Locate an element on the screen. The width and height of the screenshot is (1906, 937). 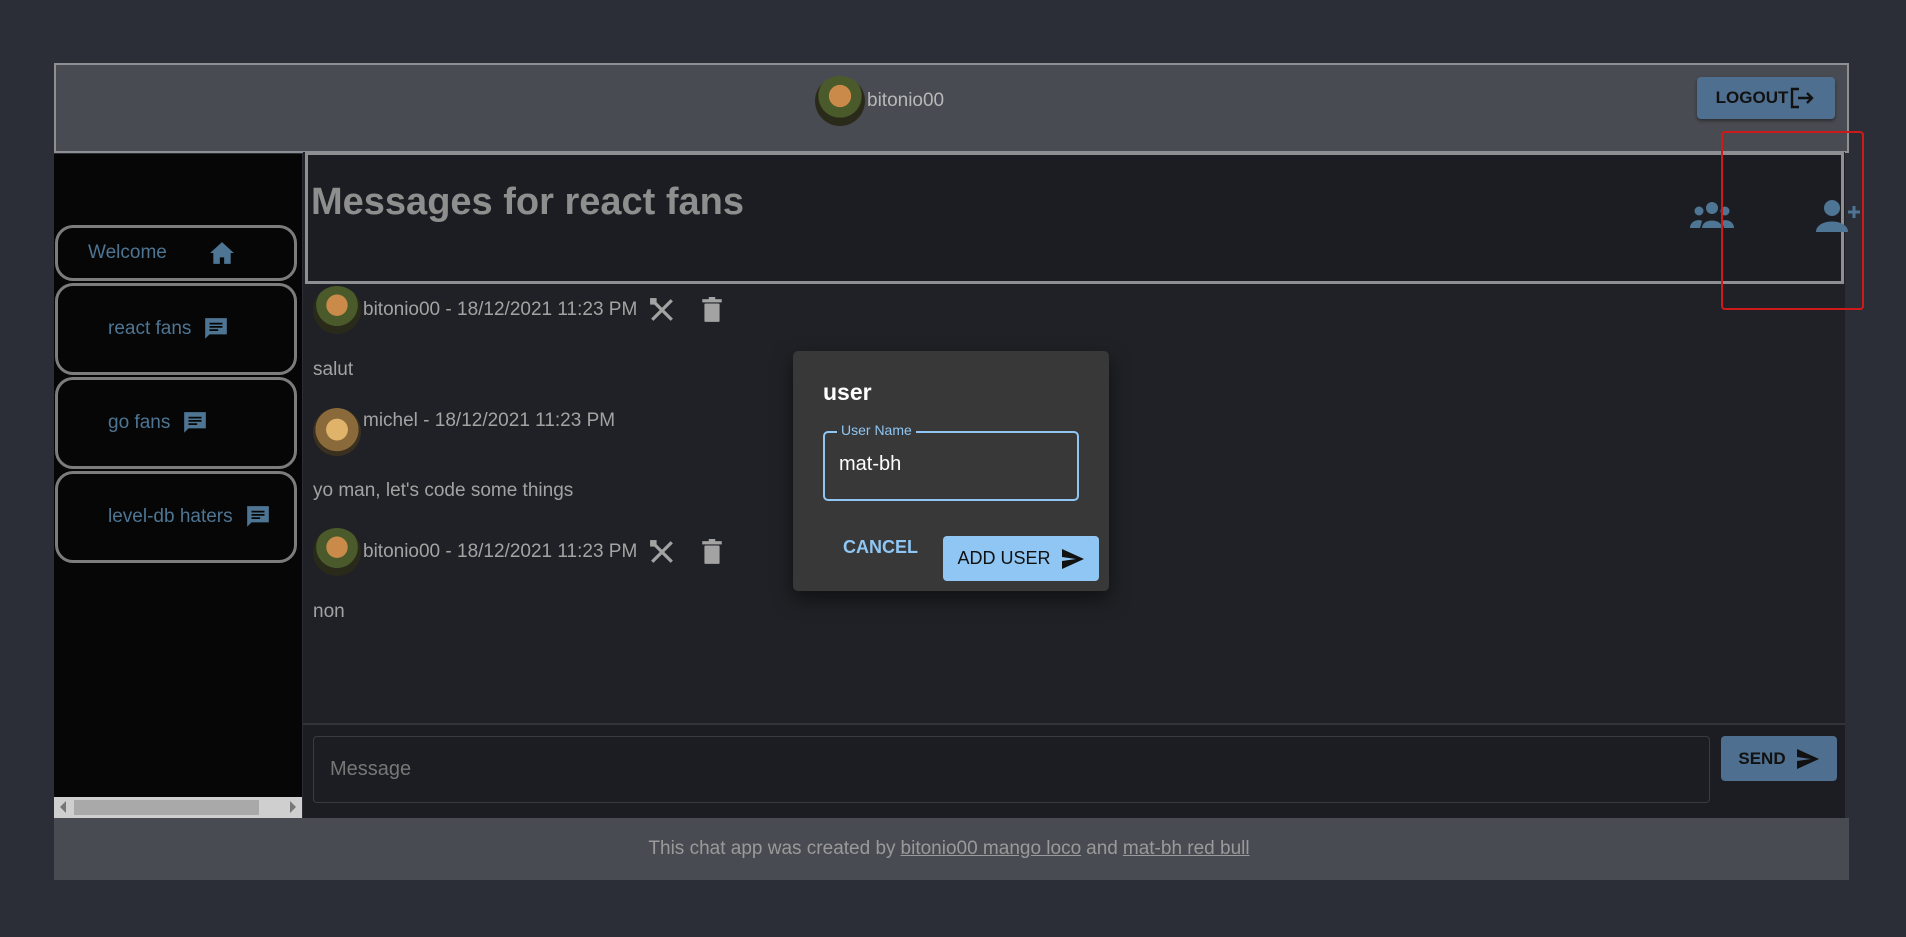
current-user: bitonio00 is located at coordinates (879, 101).